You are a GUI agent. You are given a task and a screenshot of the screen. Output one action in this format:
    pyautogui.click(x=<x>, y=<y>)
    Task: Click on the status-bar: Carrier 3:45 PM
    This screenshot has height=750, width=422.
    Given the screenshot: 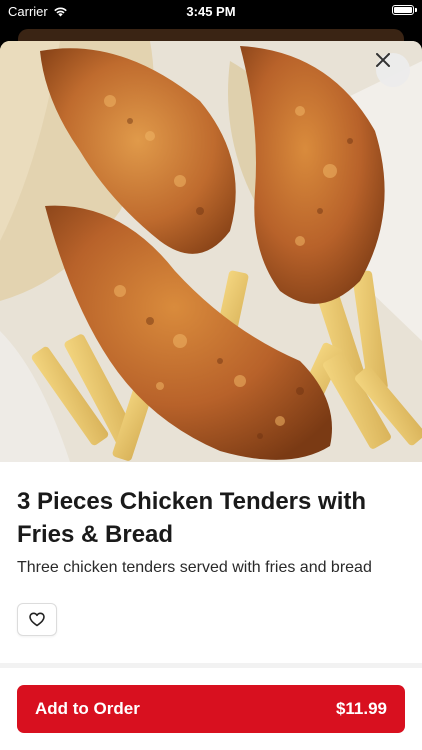 What is the action you would take?
    pyautogui.click(x=211, y=11)
    